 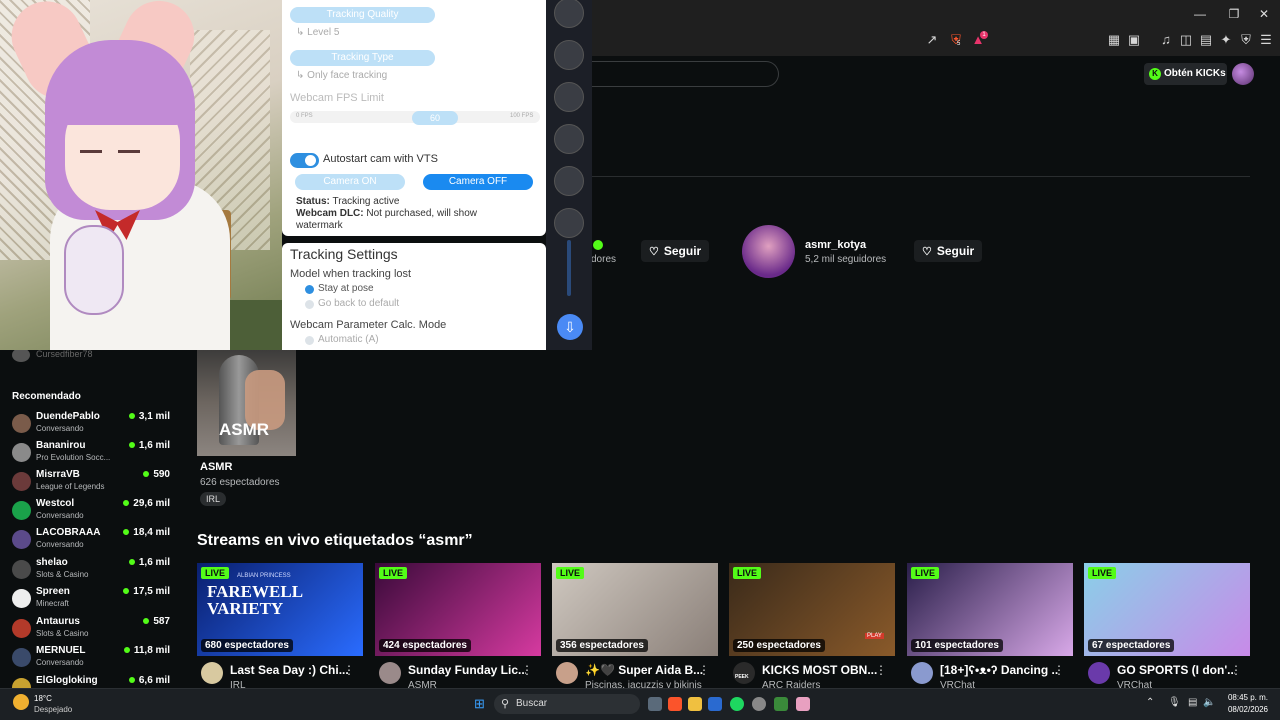 I want to click on option-stay-at-pose: Stay at pose, so click(x=346, y=288).